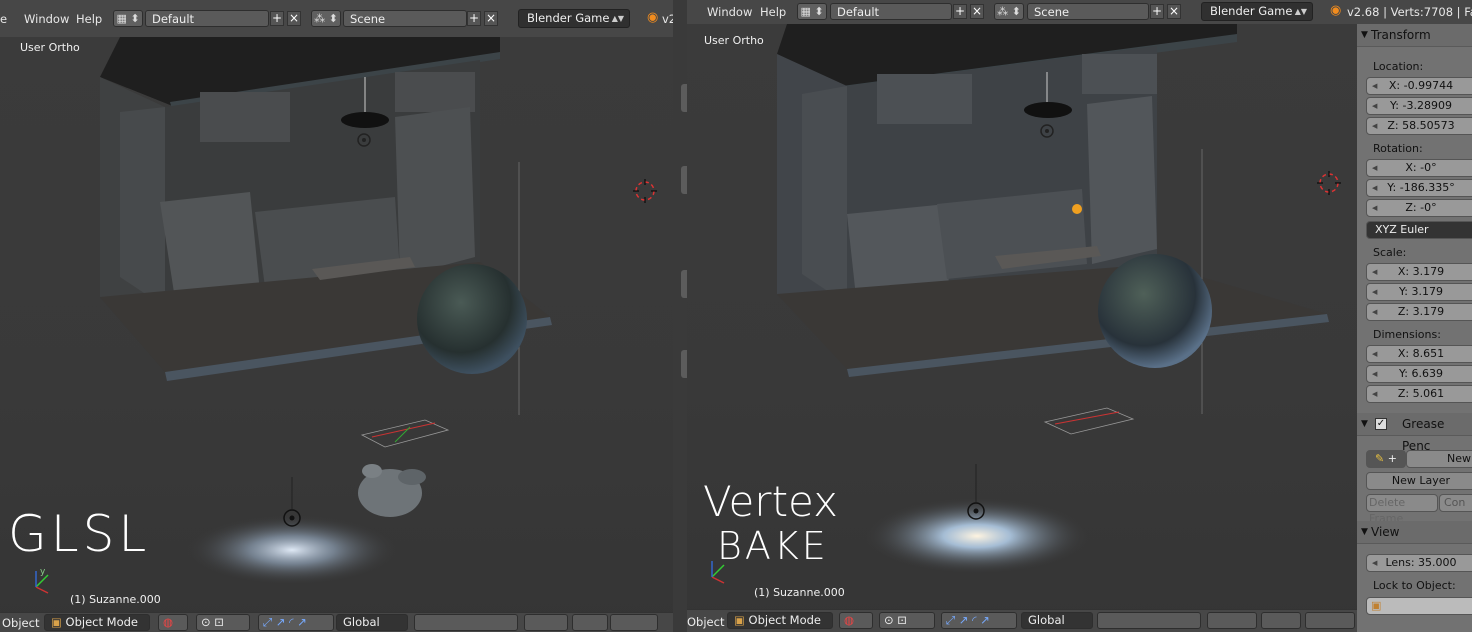 Image resolution: width=1472 pixels, height=632 pixels. Describe the element at coordinates (1414, 585) in the screenshot. I see `lock-to-object-label: Lock to Object:` at that location.